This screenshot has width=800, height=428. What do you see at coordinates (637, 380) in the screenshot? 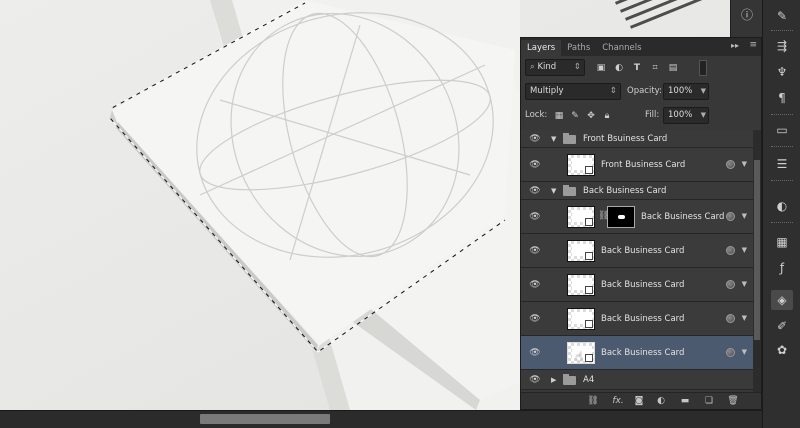
I see `layer-group-a4: 👁︎ ▶ A4` at bounding box center [637, 380].